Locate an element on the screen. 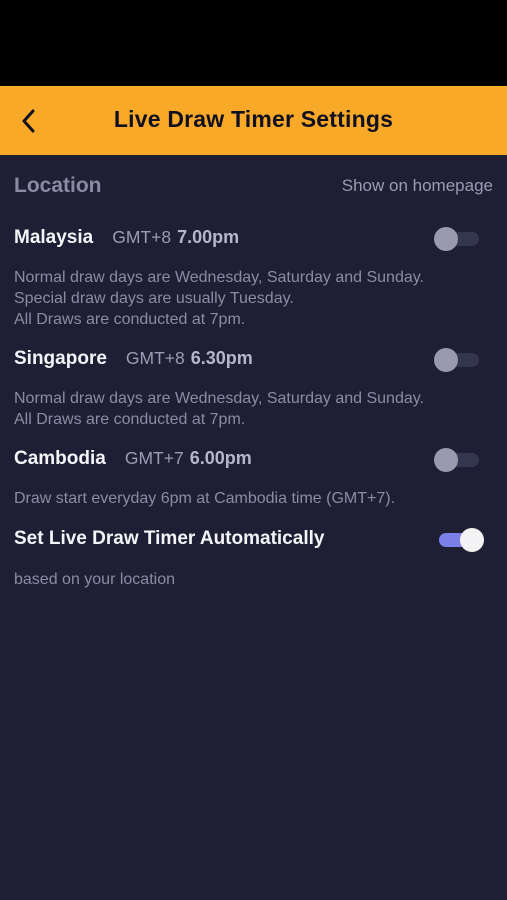  location-section-header: Location Show on homepage is located at coordinates (253, 185).